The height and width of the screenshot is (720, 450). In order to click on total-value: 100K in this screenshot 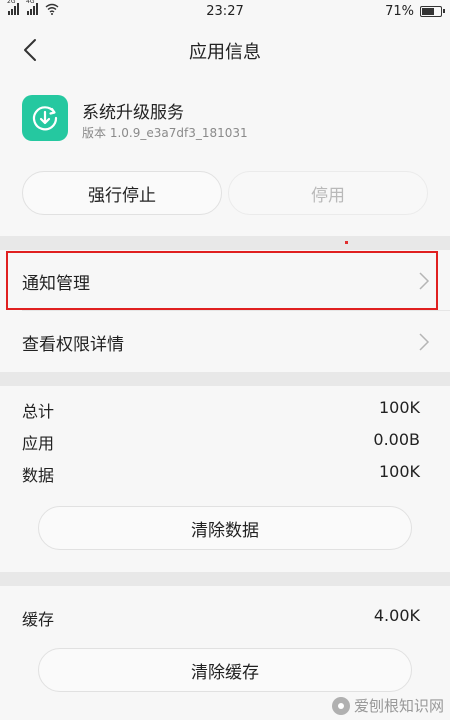, I will do `click(399, 407)`.